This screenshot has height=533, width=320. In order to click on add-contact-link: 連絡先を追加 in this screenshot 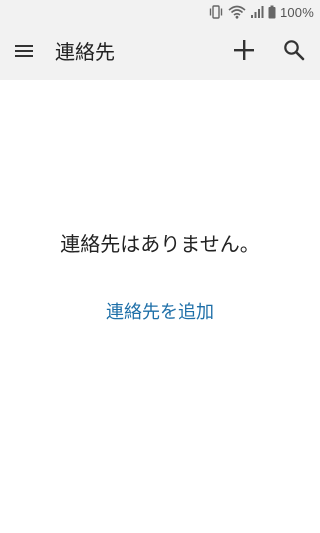, I will do `click(160, 313)`.